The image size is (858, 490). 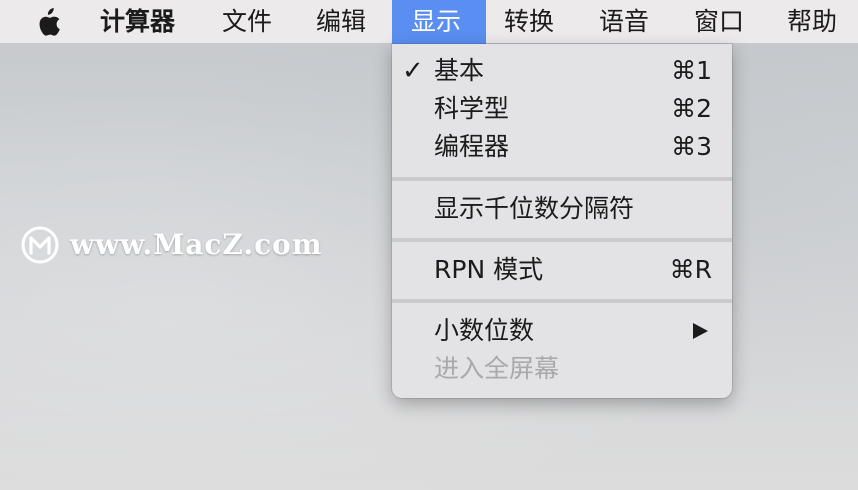 What do you see at coordinates (562, 109) in the screenshot?
I see `menu-item-scientific: 科学型 ⌘2` at bounding box center [562, 109].